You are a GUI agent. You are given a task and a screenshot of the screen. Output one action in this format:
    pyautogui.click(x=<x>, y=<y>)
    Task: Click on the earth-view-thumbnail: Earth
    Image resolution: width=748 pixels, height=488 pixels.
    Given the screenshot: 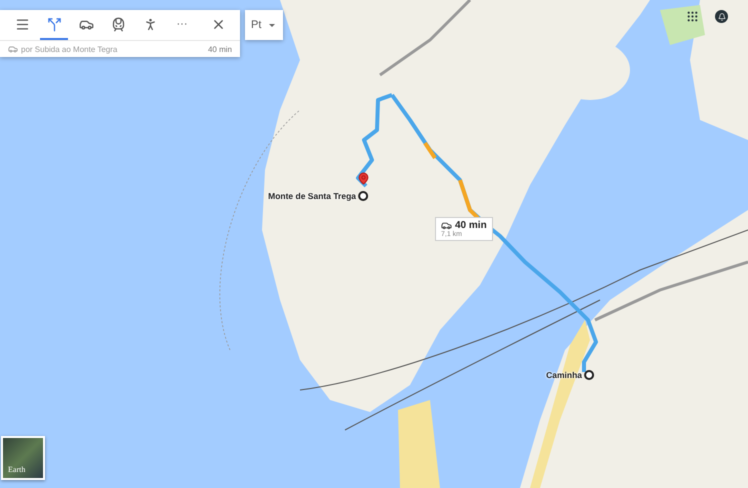 What is the action you would take?
    pyautogui.click(x=23, y=458)
    